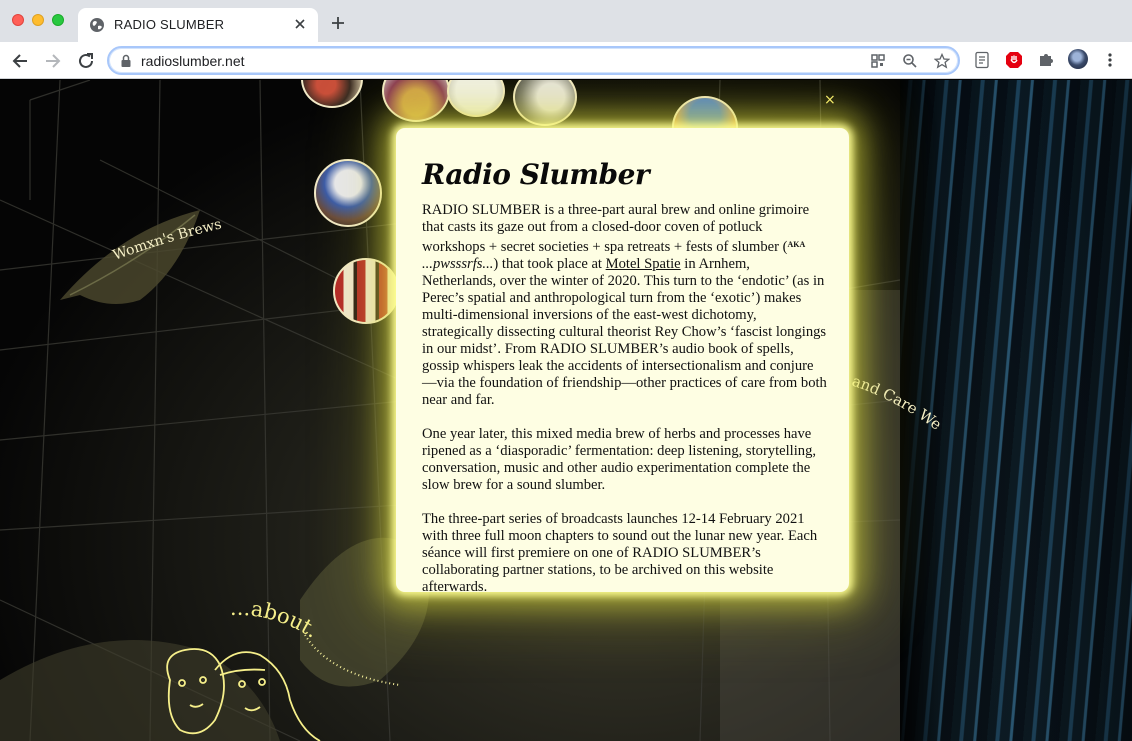 The image size is (1132, 741). What do you see at coordinates (830, 100) in the screenshot?
I see `close-modal-button: ×` at bounding box center [830, 100].